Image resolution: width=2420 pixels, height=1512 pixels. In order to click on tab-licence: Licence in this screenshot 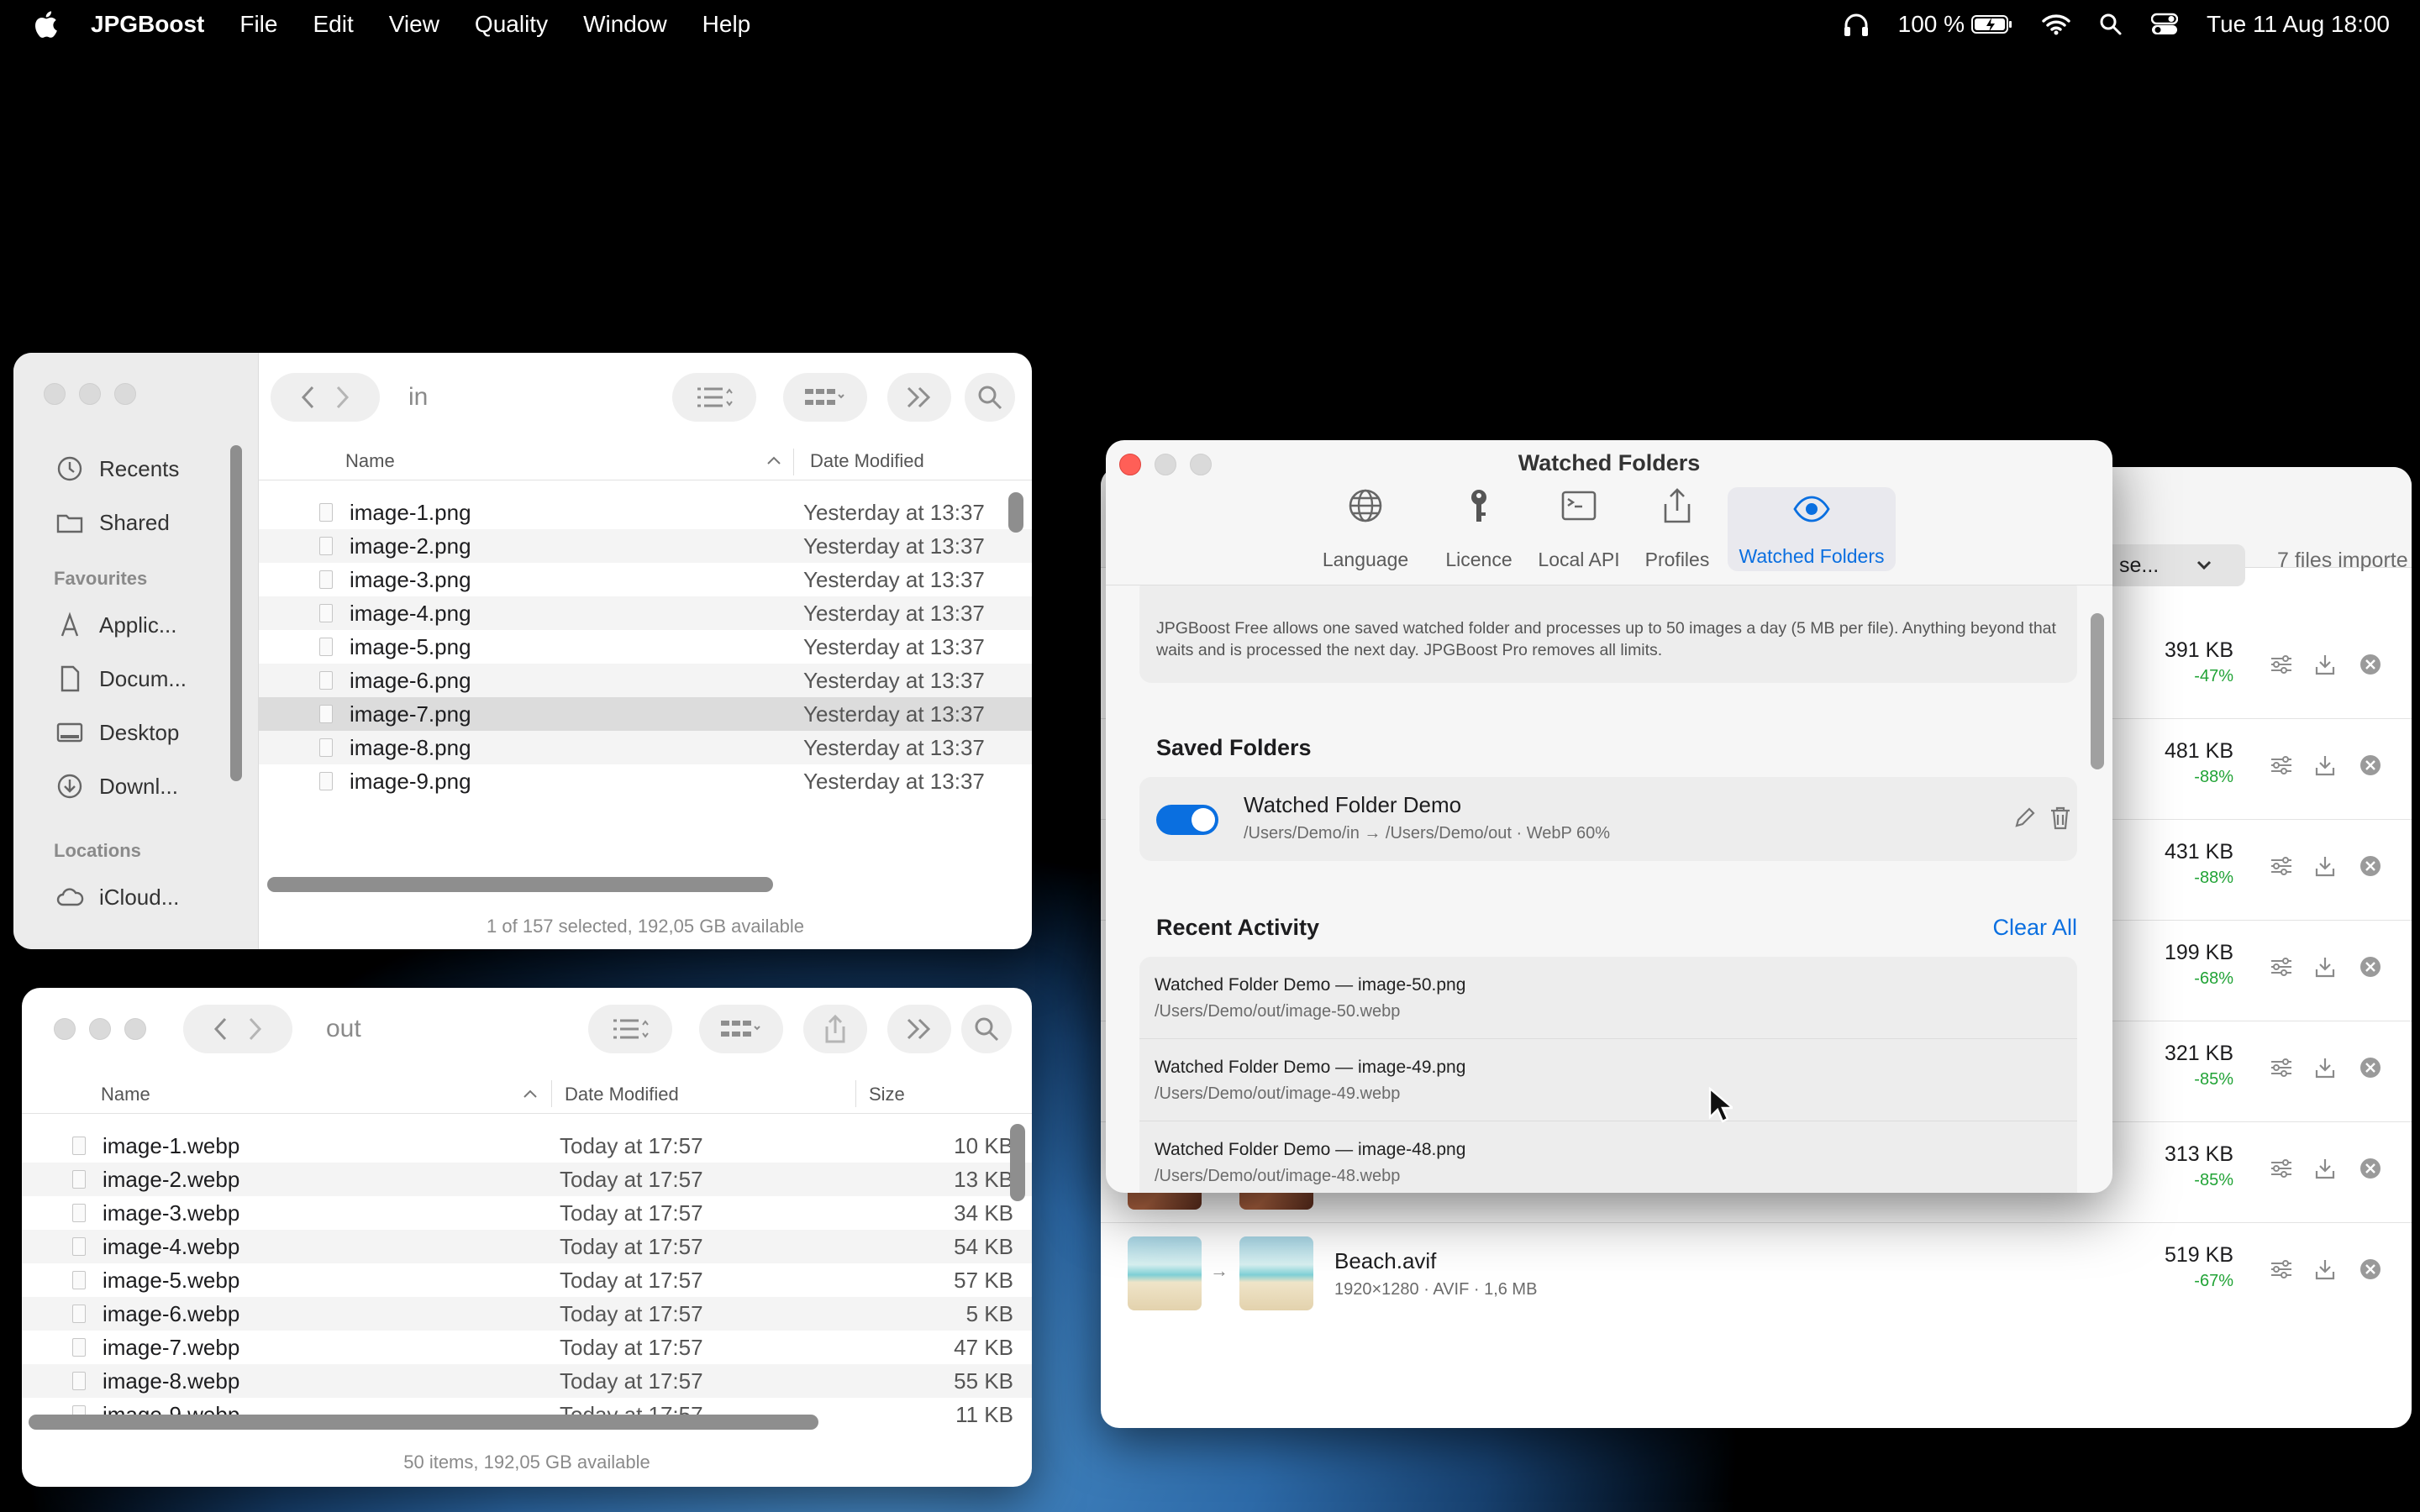, I will do `click(1479, 529)`.